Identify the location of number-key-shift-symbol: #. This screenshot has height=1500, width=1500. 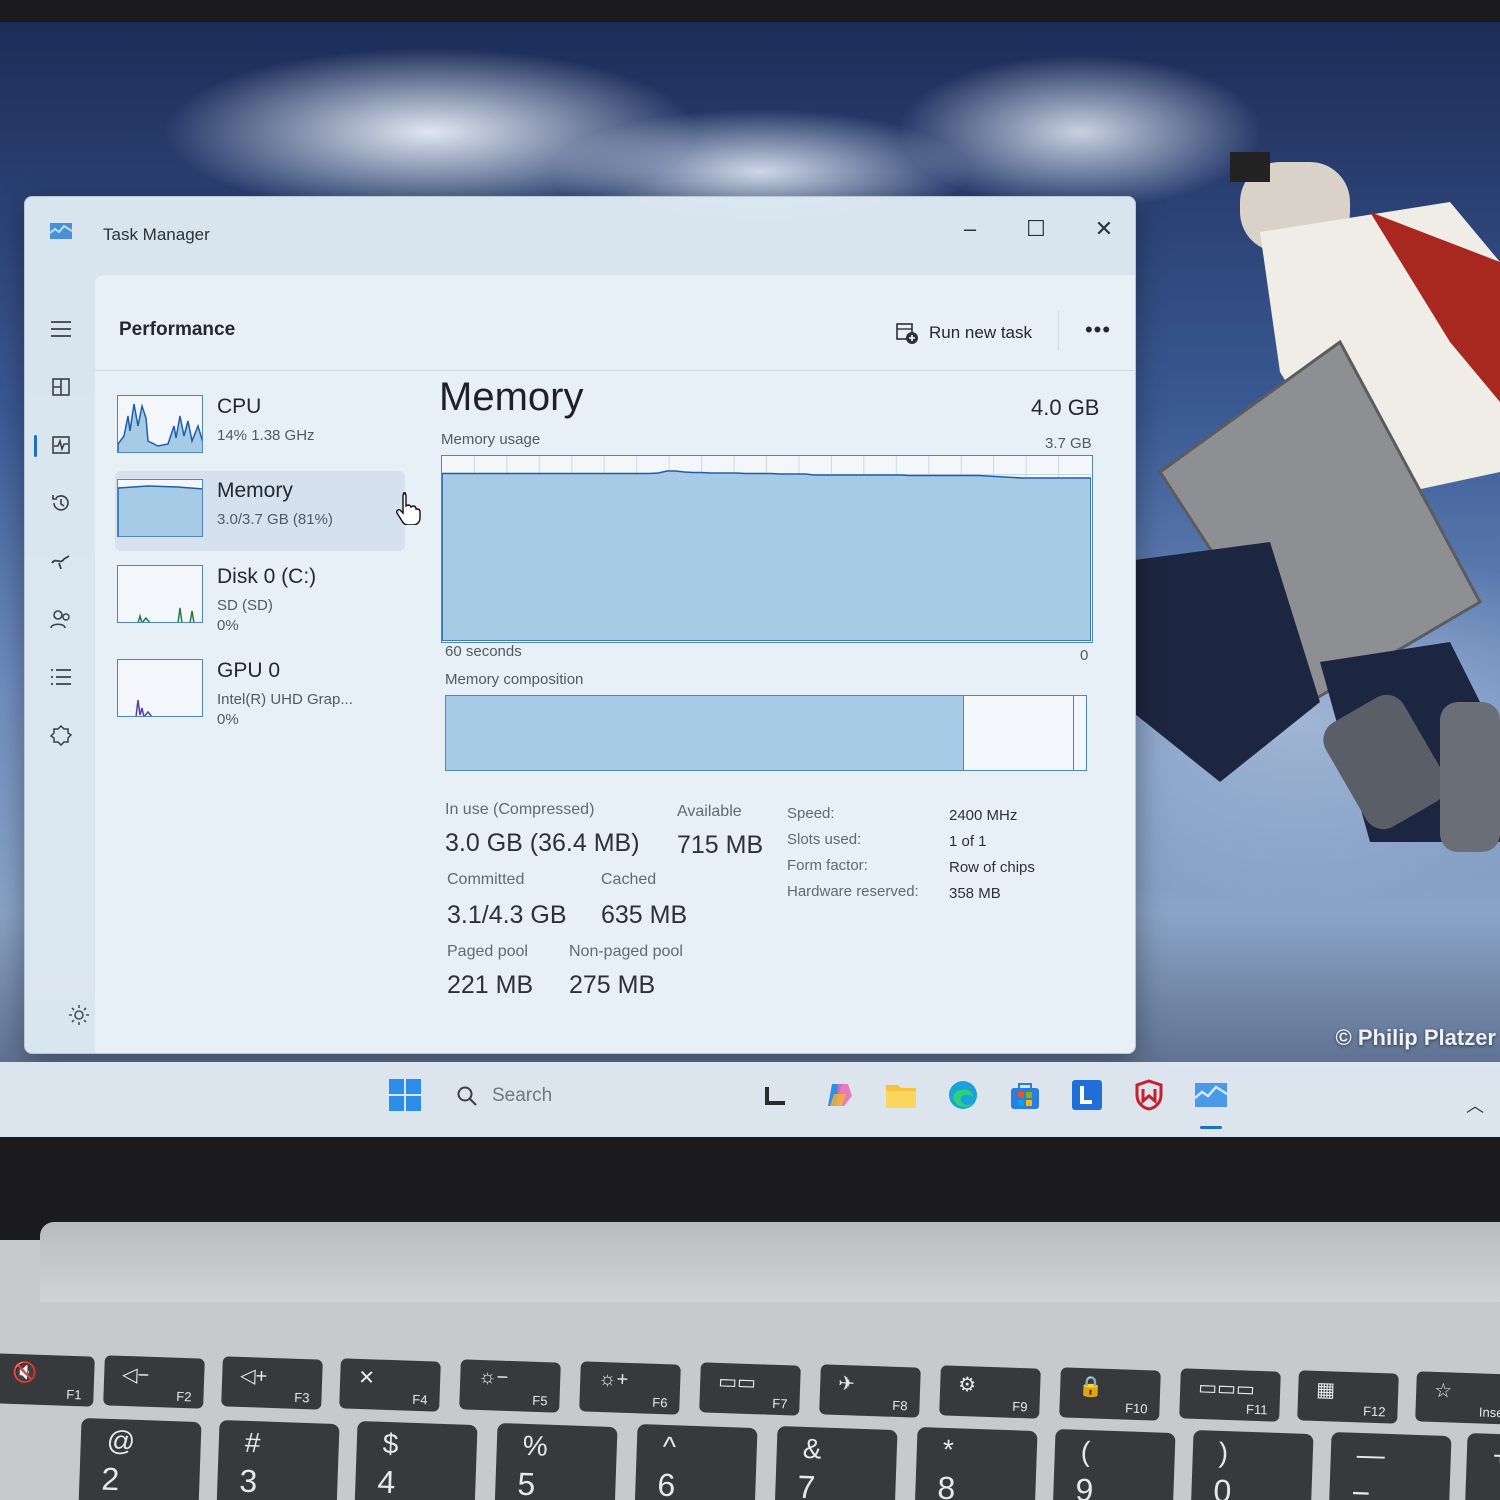
(252, 1442).